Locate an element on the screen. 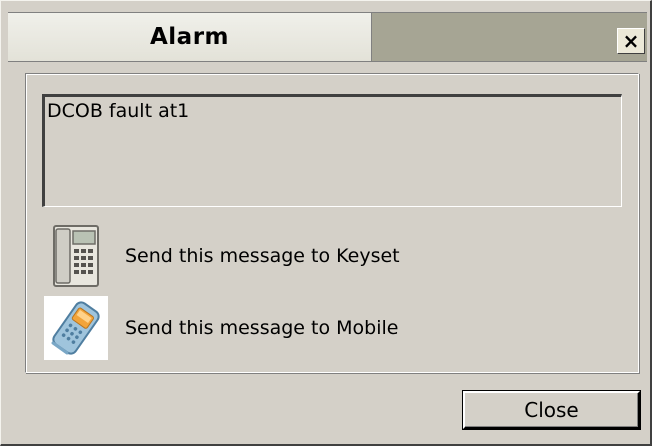 The width and height of the screenshot is (652, 446). close-window-button: × is located at coordinates (631, 41).